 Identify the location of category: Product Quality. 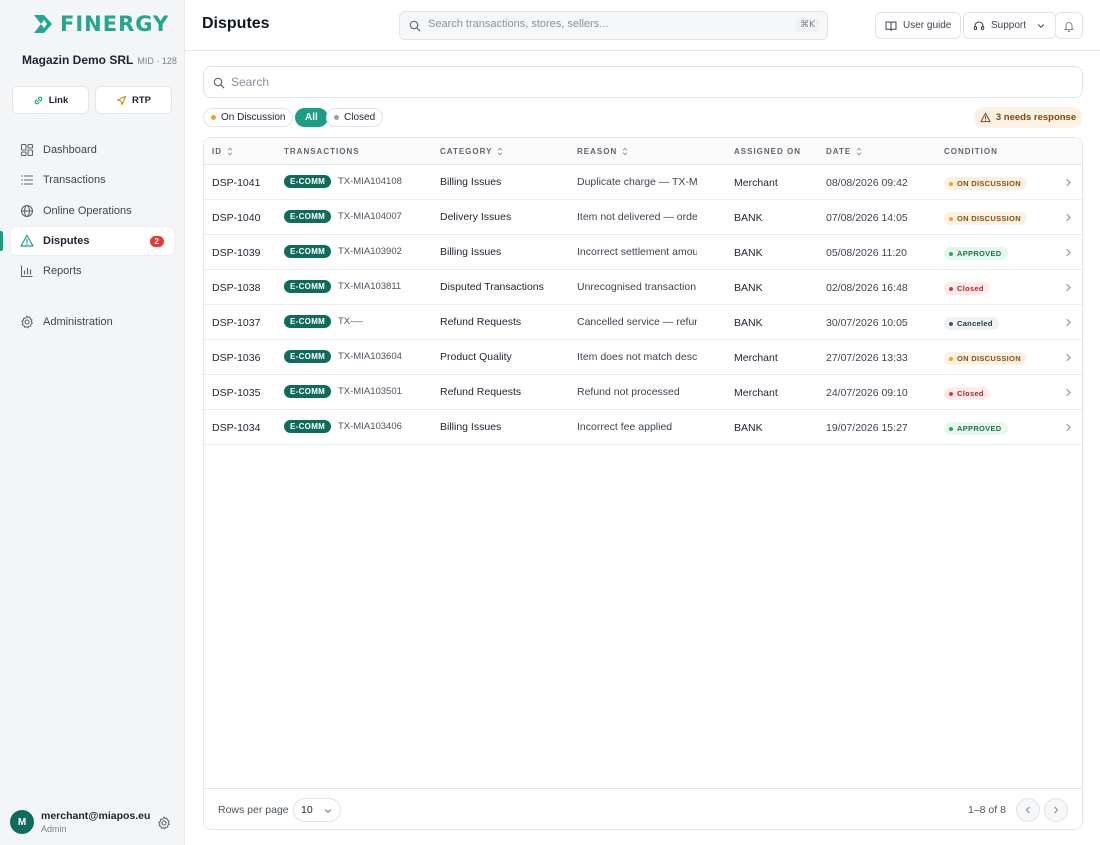
(476, 357).